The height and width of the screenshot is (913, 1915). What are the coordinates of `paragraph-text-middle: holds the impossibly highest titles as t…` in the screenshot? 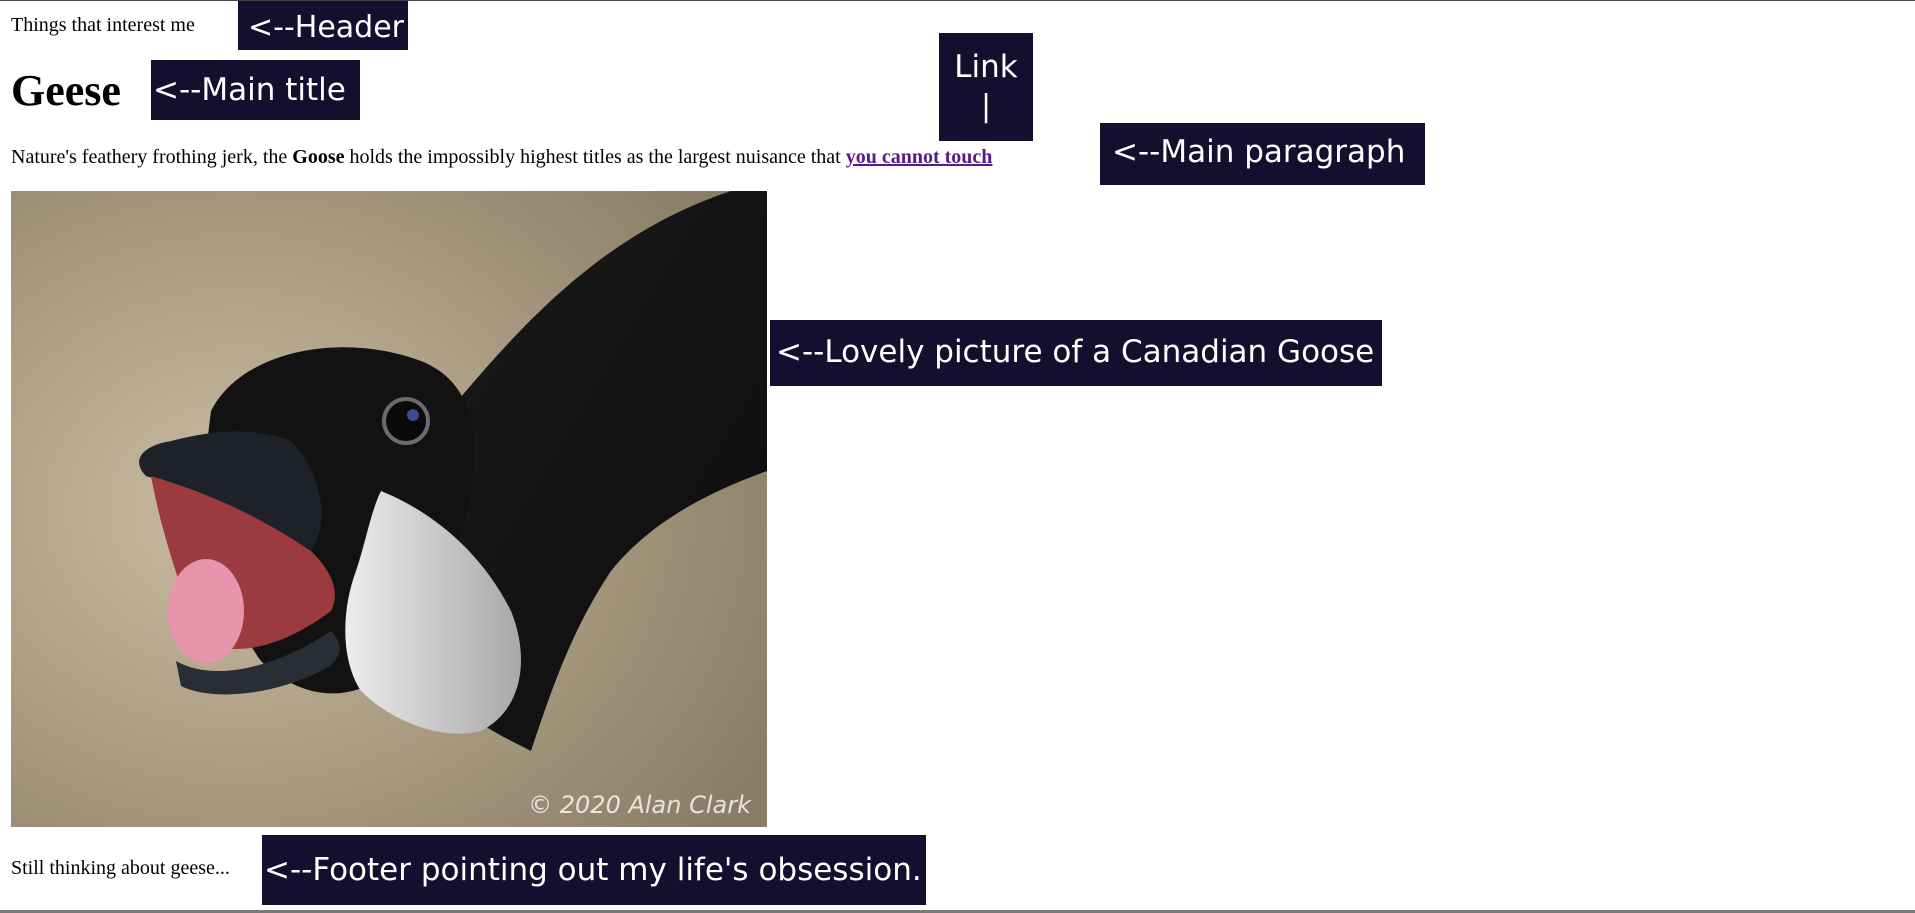 It's located at (595, 157).